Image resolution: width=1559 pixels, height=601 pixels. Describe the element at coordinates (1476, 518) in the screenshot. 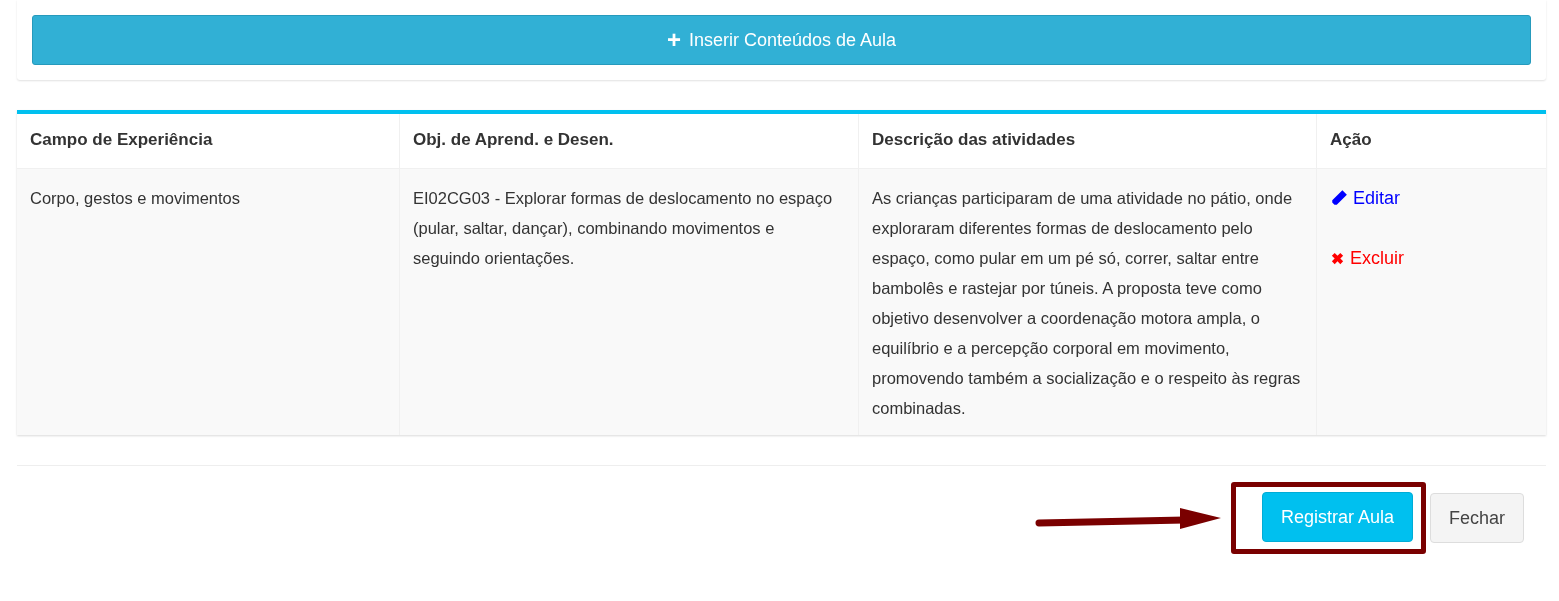

I see `close-button: Fechar` at that location.